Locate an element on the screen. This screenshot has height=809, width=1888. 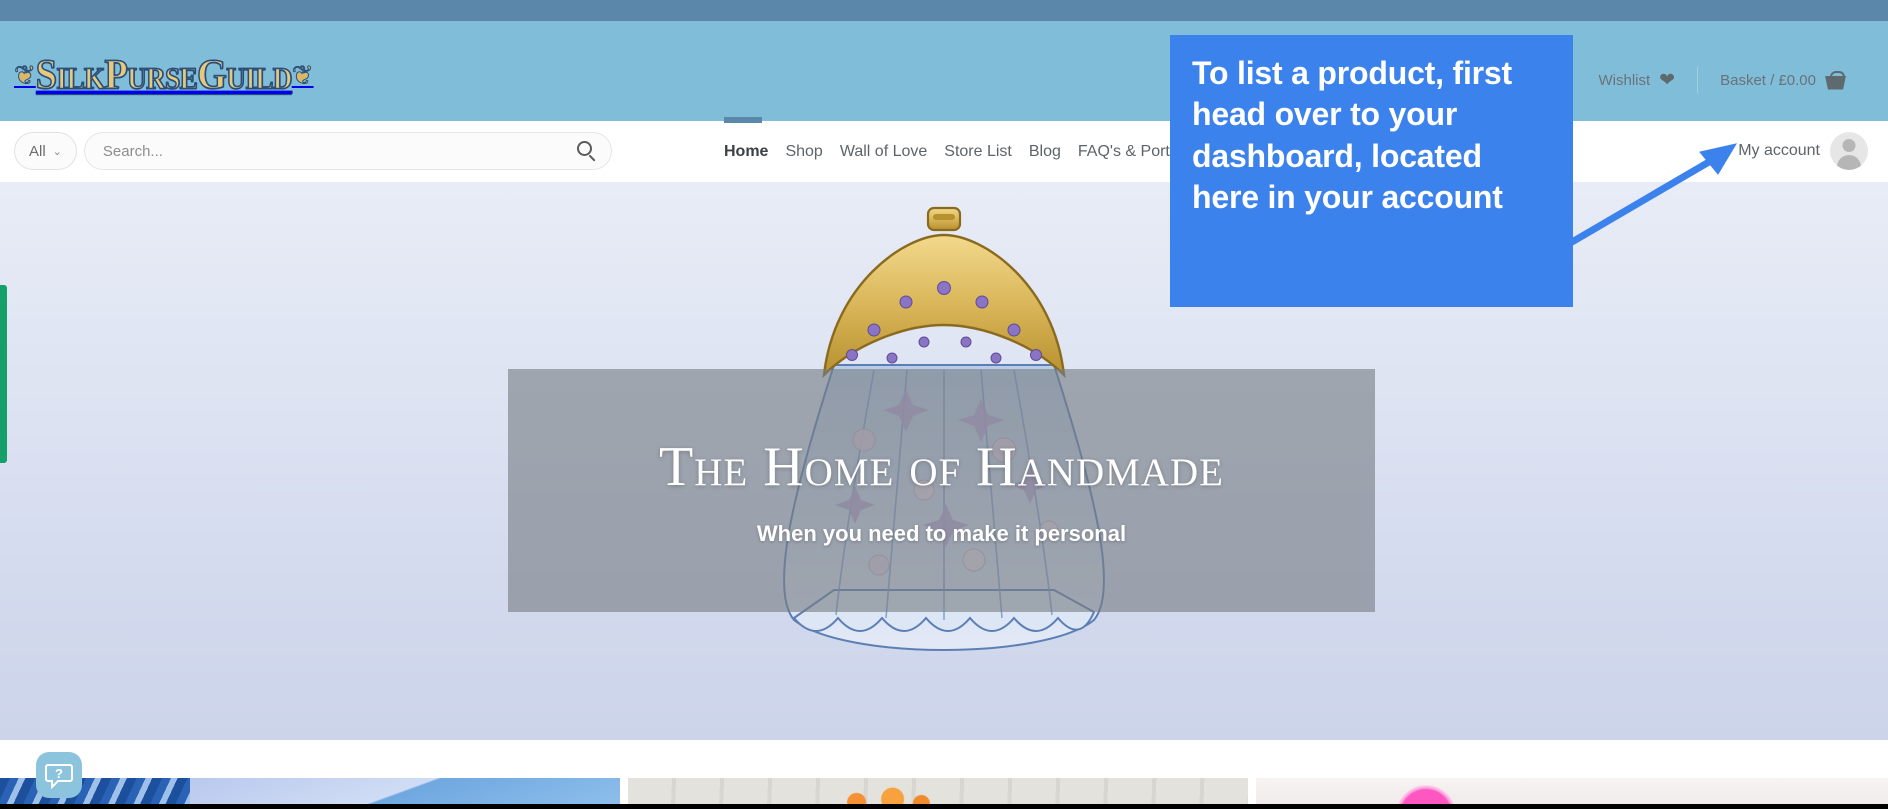
search-input is located at coordinates (347, 151).